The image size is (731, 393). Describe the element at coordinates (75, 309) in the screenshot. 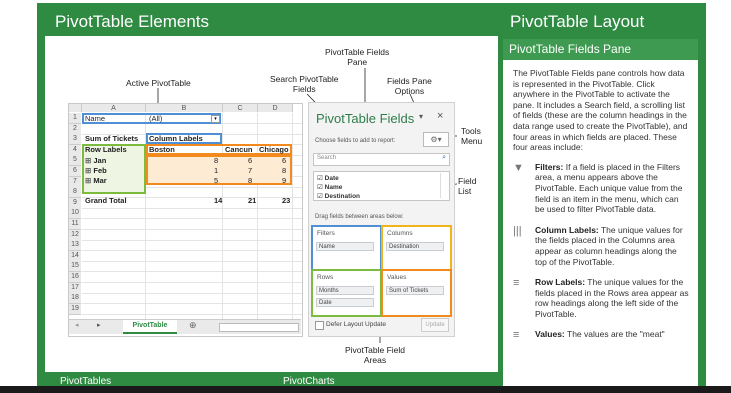

I see `row-number: 19` at that location.